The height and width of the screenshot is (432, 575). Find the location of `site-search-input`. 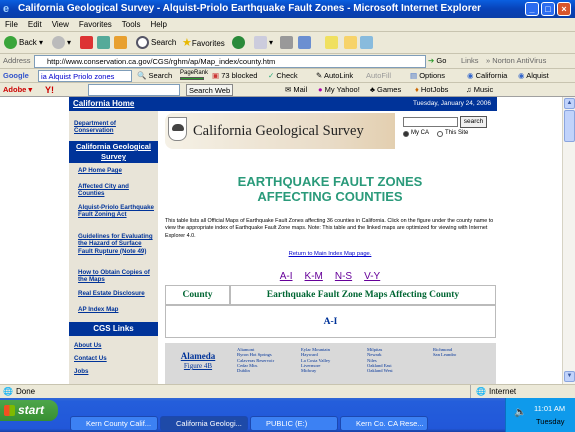

site-search-input is located at coordinates (430, 122).